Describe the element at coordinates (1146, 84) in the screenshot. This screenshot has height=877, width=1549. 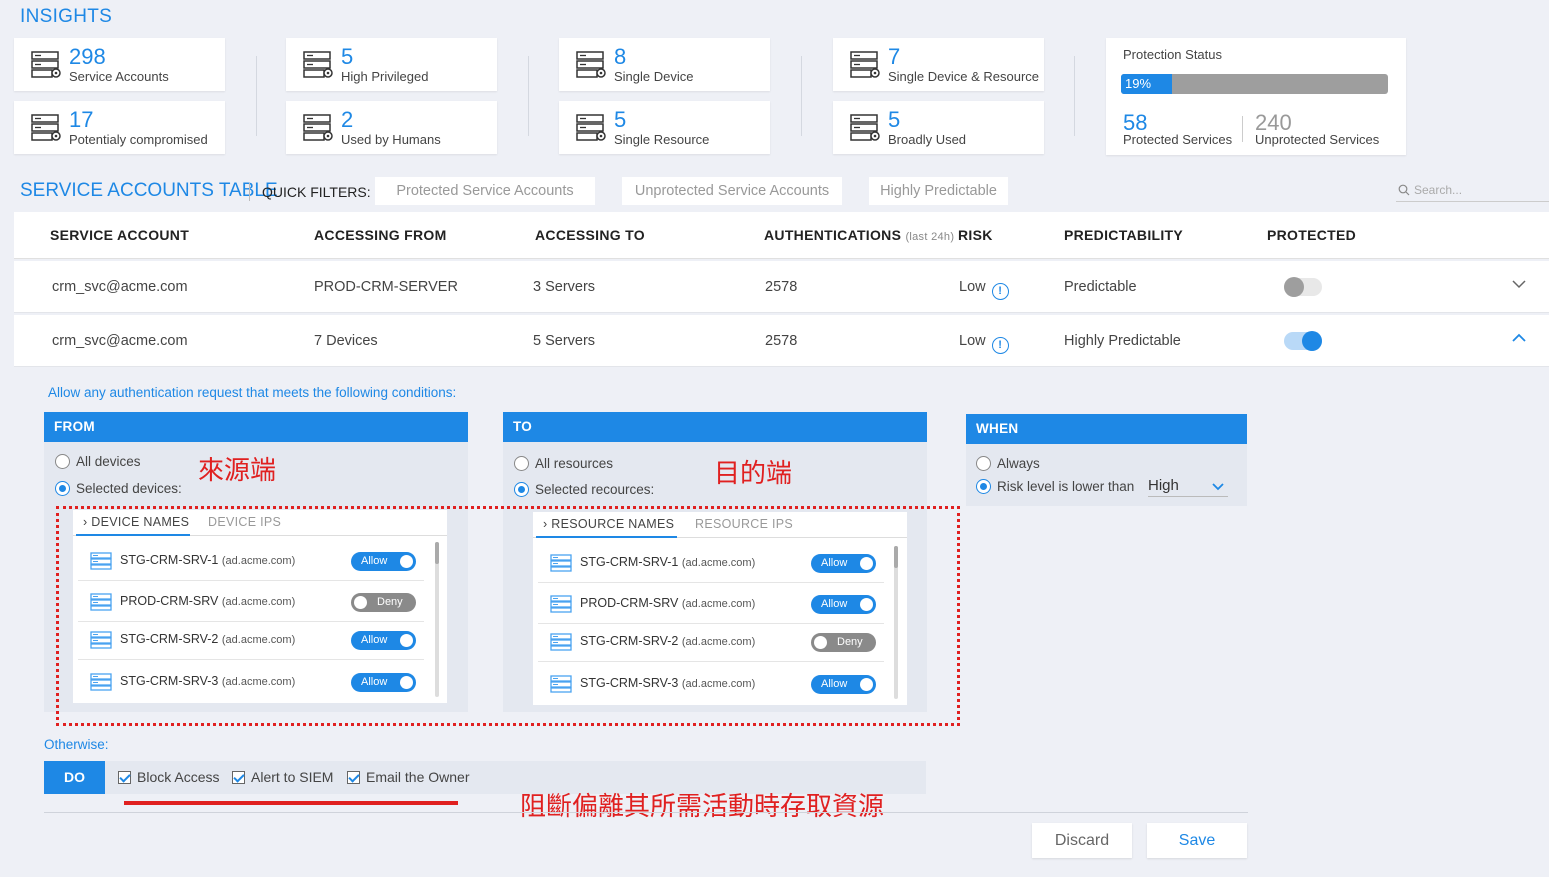
I see `protection-progress-fill: 19%` at that location.